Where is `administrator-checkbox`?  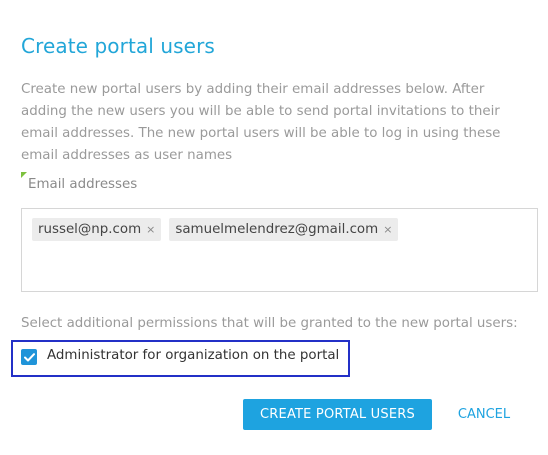
administrator-checkbox is located at coordinates (29, 357).